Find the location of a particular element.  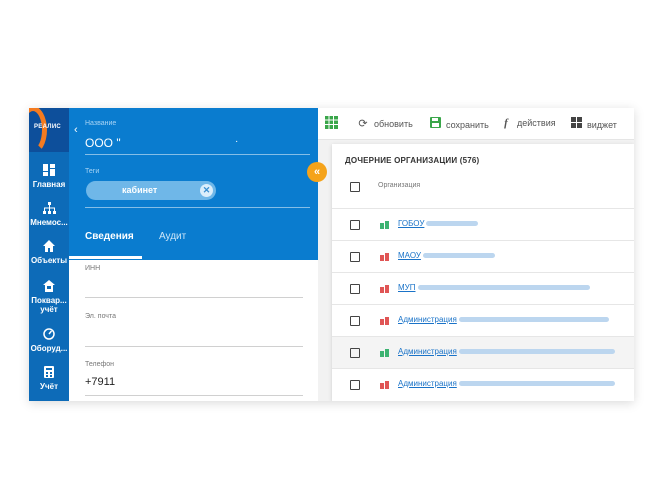

org-link: МАОУ is located at coordinates (446, 255).